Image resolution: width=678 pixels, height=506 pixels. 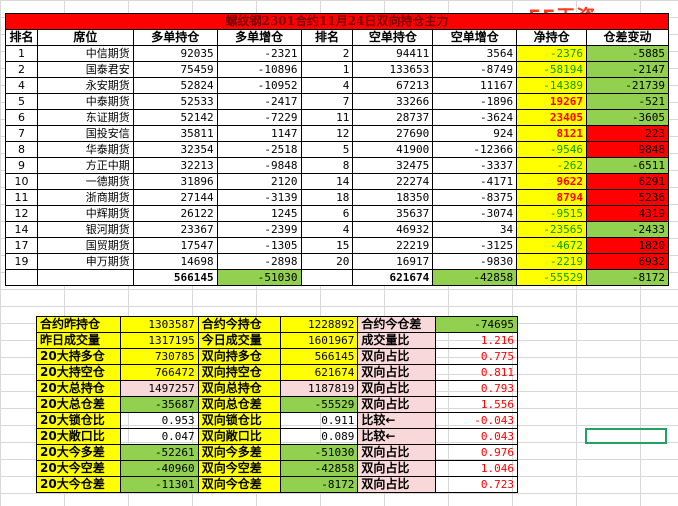 I want to click on cell-broker: 中信期货, so click(x=85, y=53).